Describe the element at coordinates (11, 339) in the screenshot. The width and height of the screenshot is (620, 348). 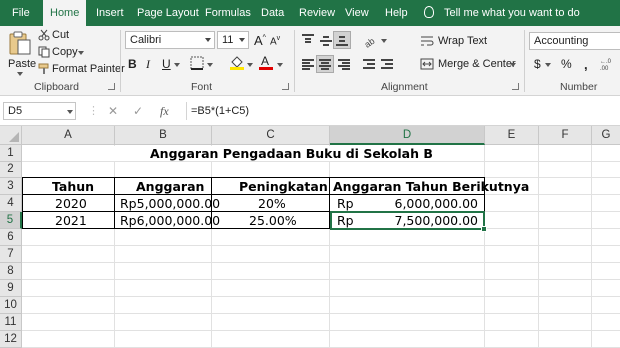
I see `row-header-12: 12` at that location.